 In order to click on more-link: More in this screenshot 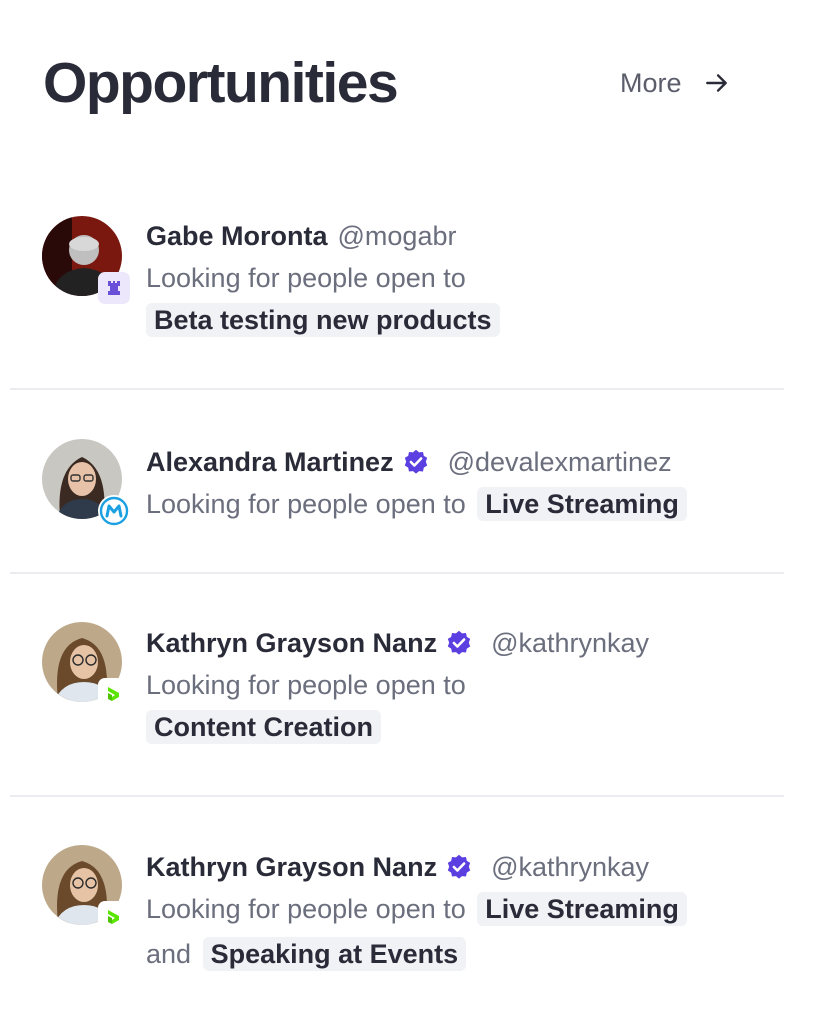, I will do `click(675, 83)`.